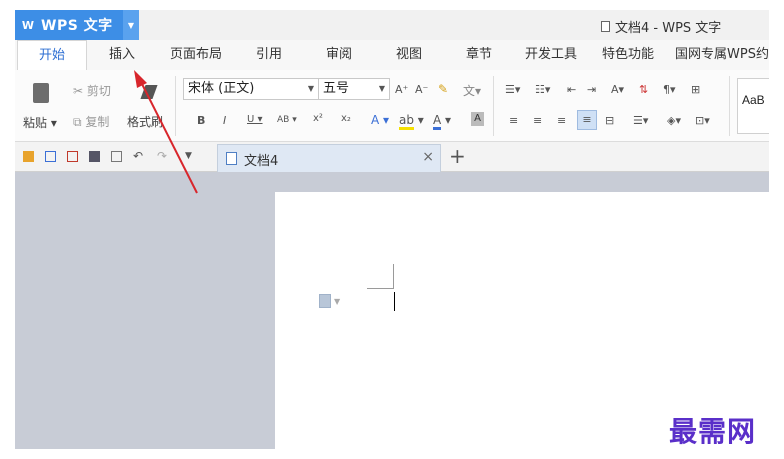  Describe the element at coordinates (224, 120) in the screenshot. I see `italic-icon: I` at that location.